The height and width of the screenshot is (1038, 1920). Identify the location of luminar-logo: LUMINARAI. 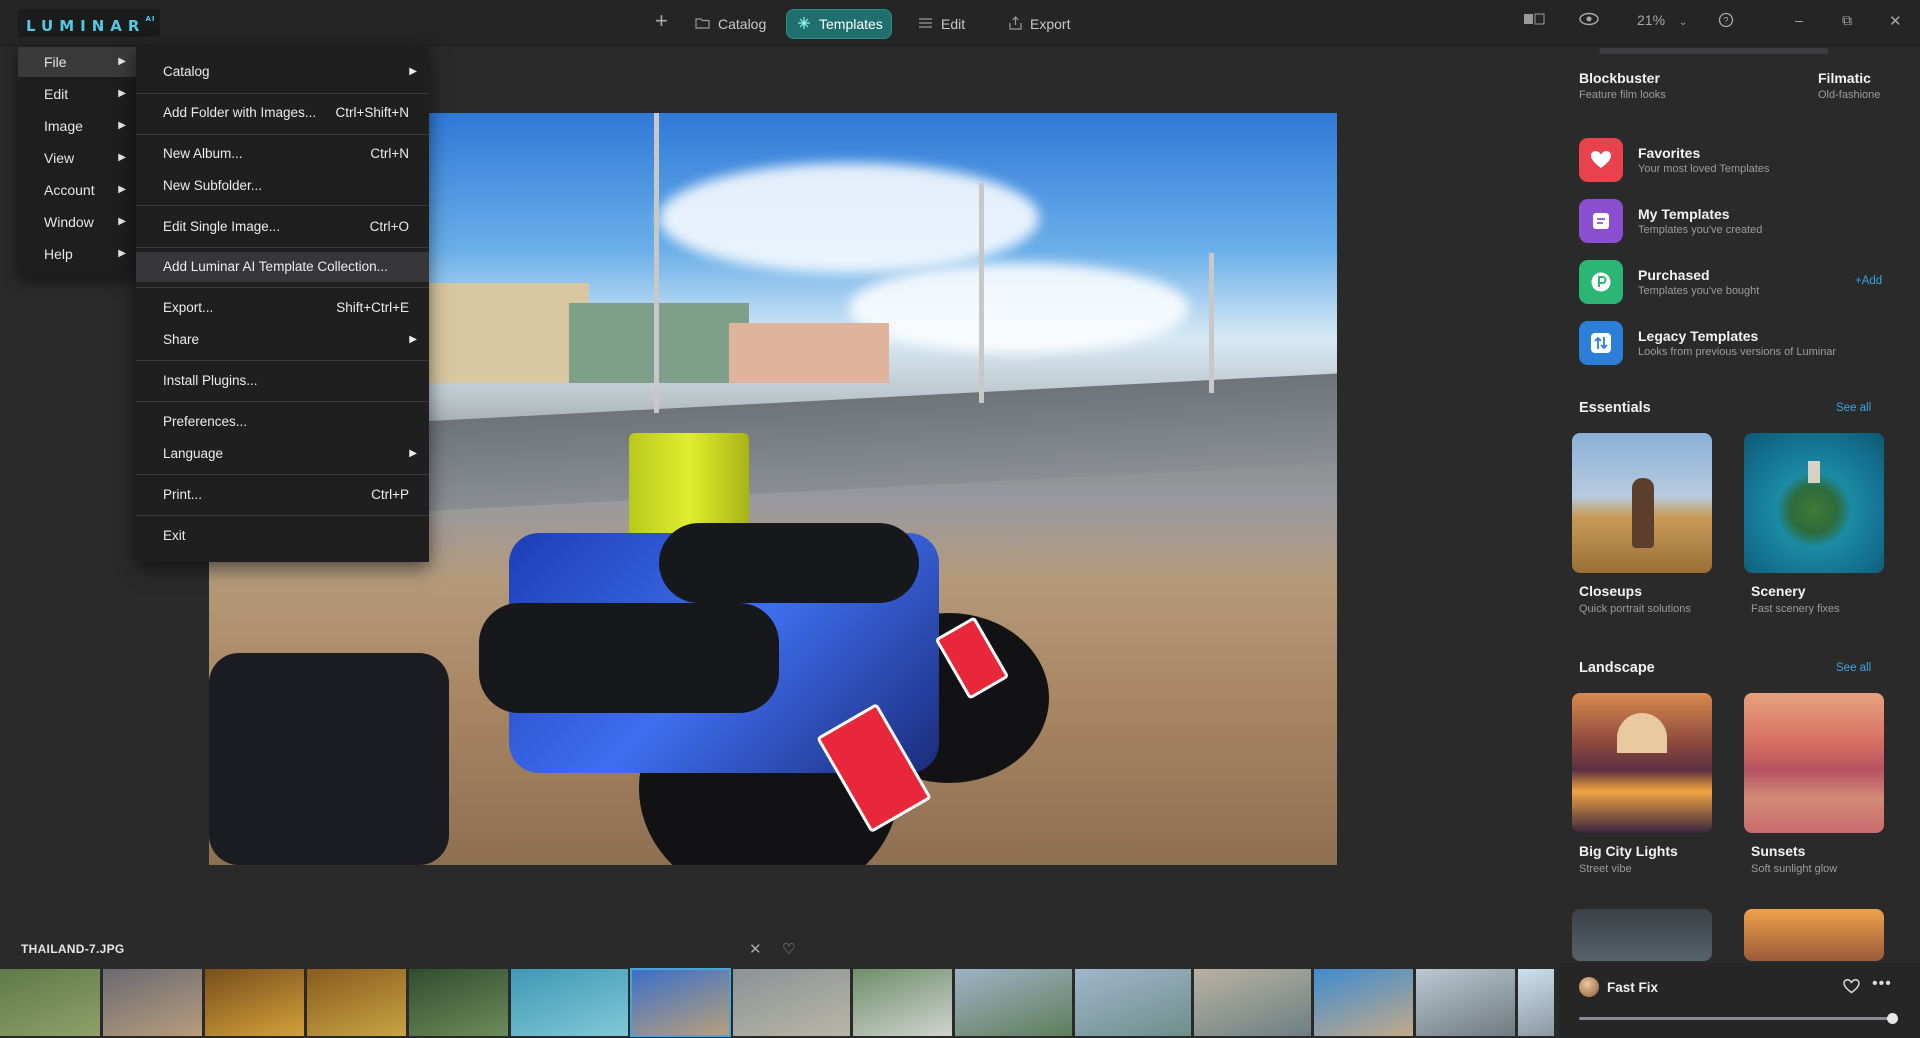
(89, 23).